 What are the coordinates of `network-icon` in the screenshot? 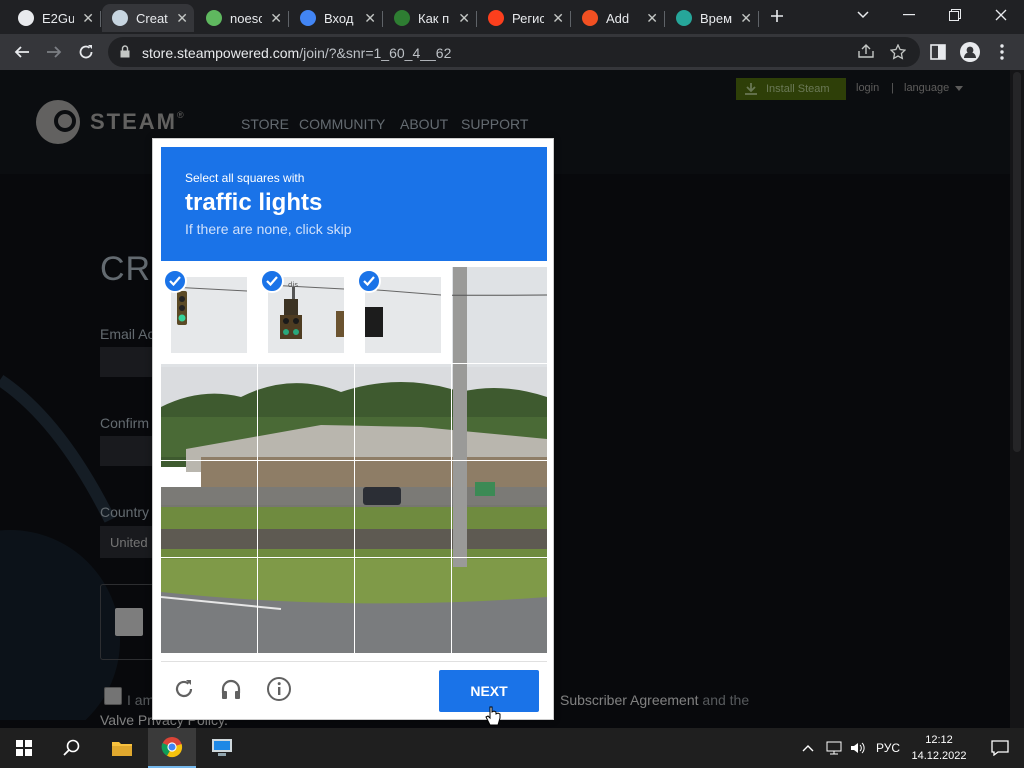 It's located at (834, 748).